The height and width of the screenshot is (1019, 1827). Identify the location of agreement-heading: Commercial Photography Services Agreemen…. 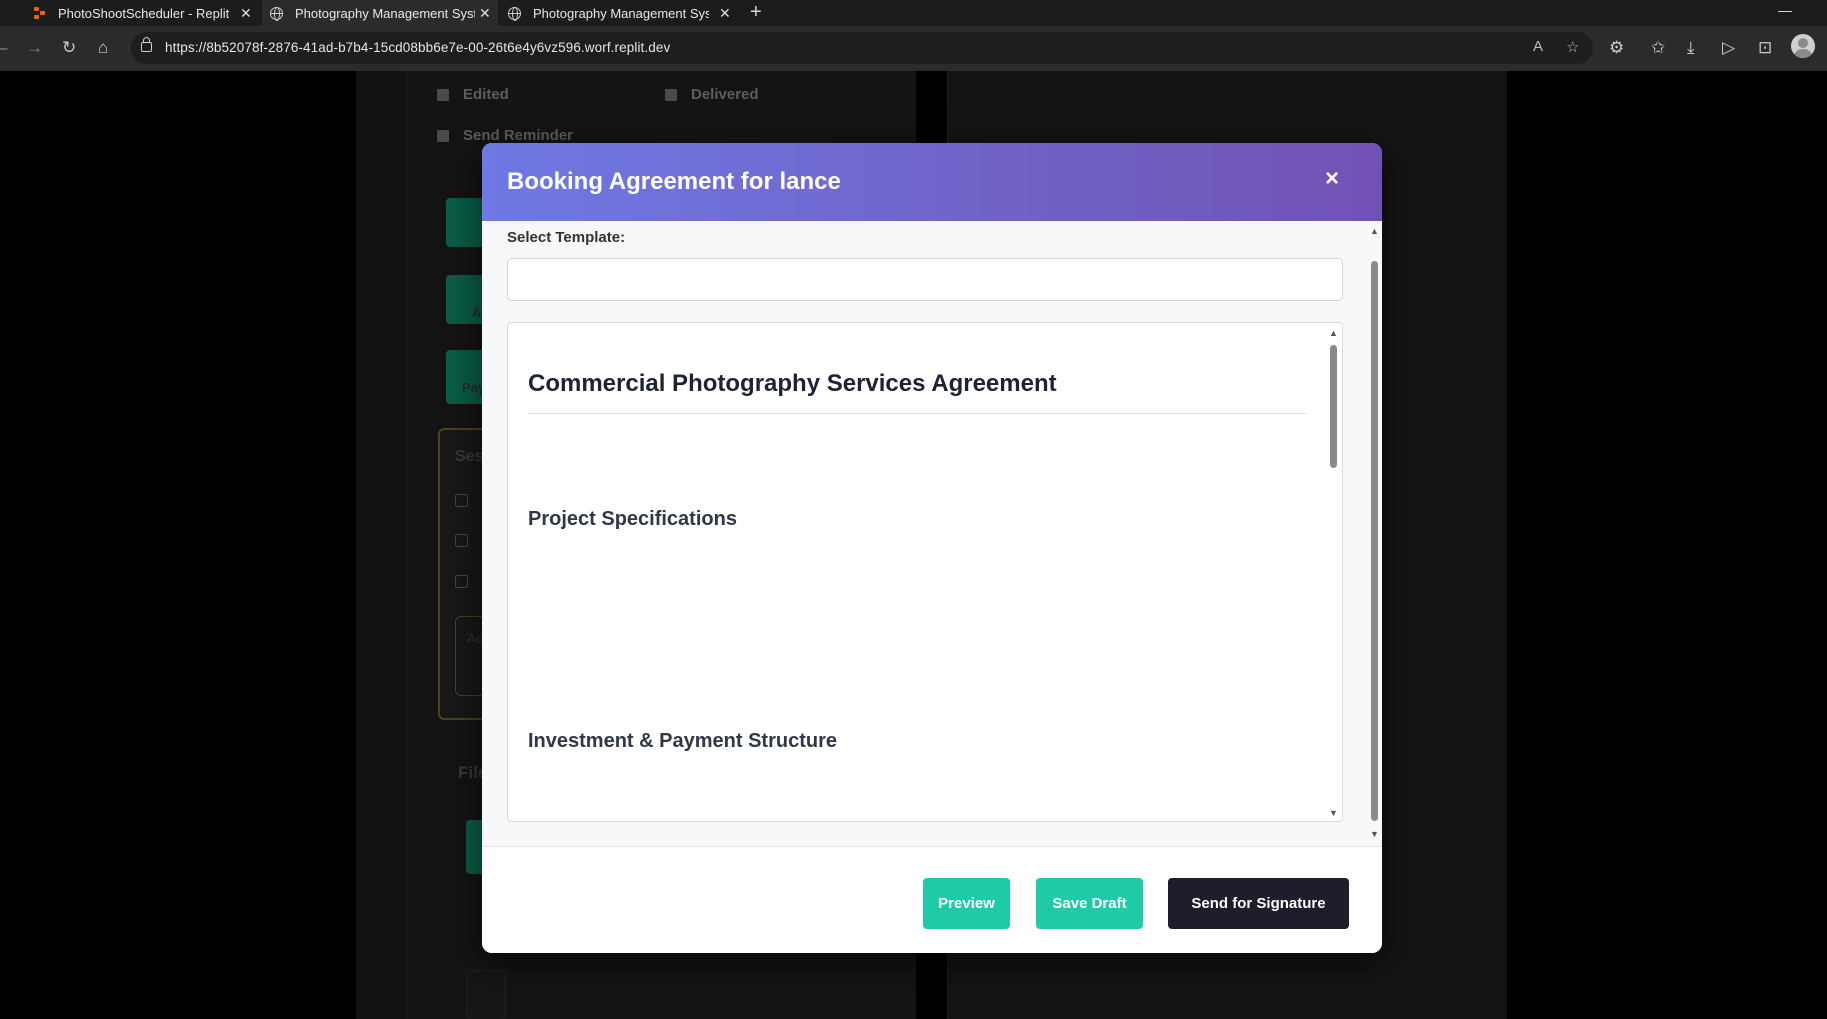
(917, 392).